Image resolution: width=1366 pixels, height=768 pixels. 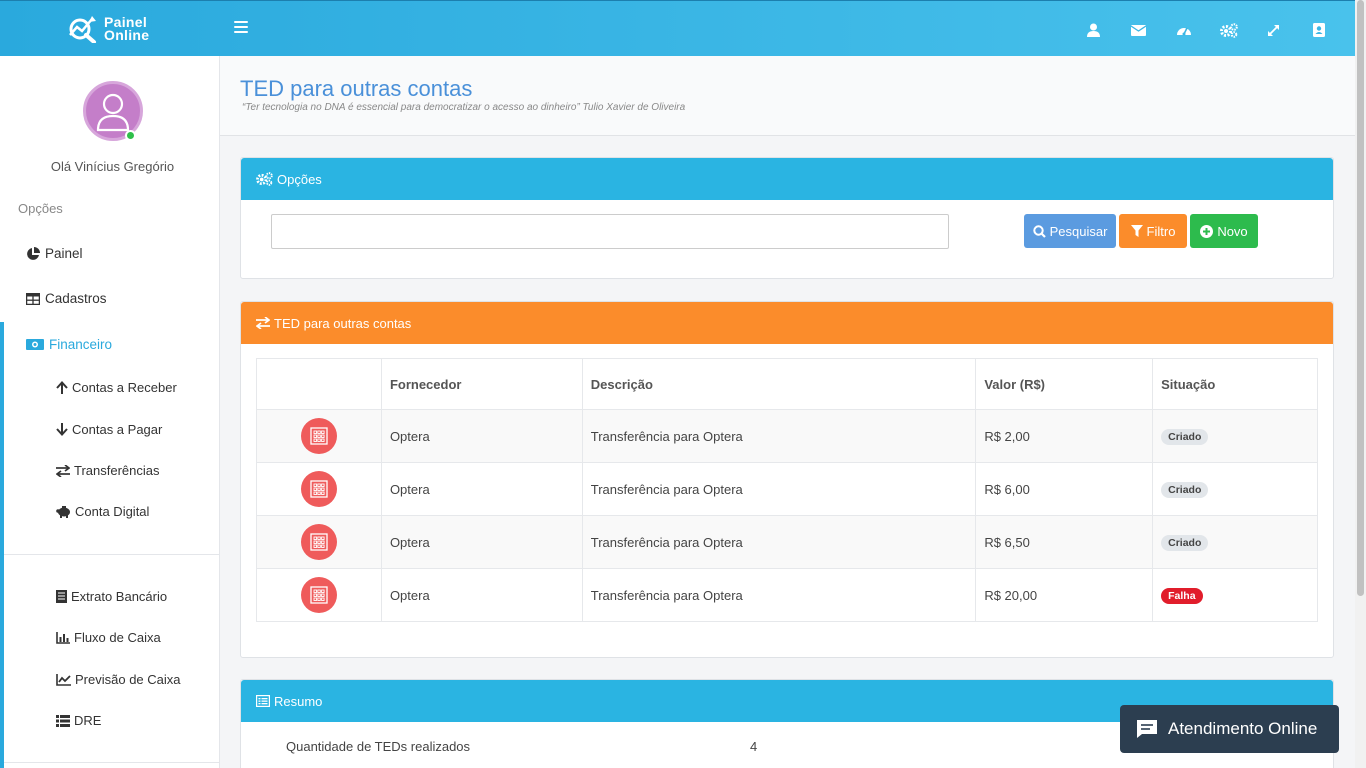 What do you see at coordinates (108, 637) in the screenshot?
I see `sidebar-subitem-fluxo-caixa: Fluxo de Caixa` at bounding box center [108, 637].